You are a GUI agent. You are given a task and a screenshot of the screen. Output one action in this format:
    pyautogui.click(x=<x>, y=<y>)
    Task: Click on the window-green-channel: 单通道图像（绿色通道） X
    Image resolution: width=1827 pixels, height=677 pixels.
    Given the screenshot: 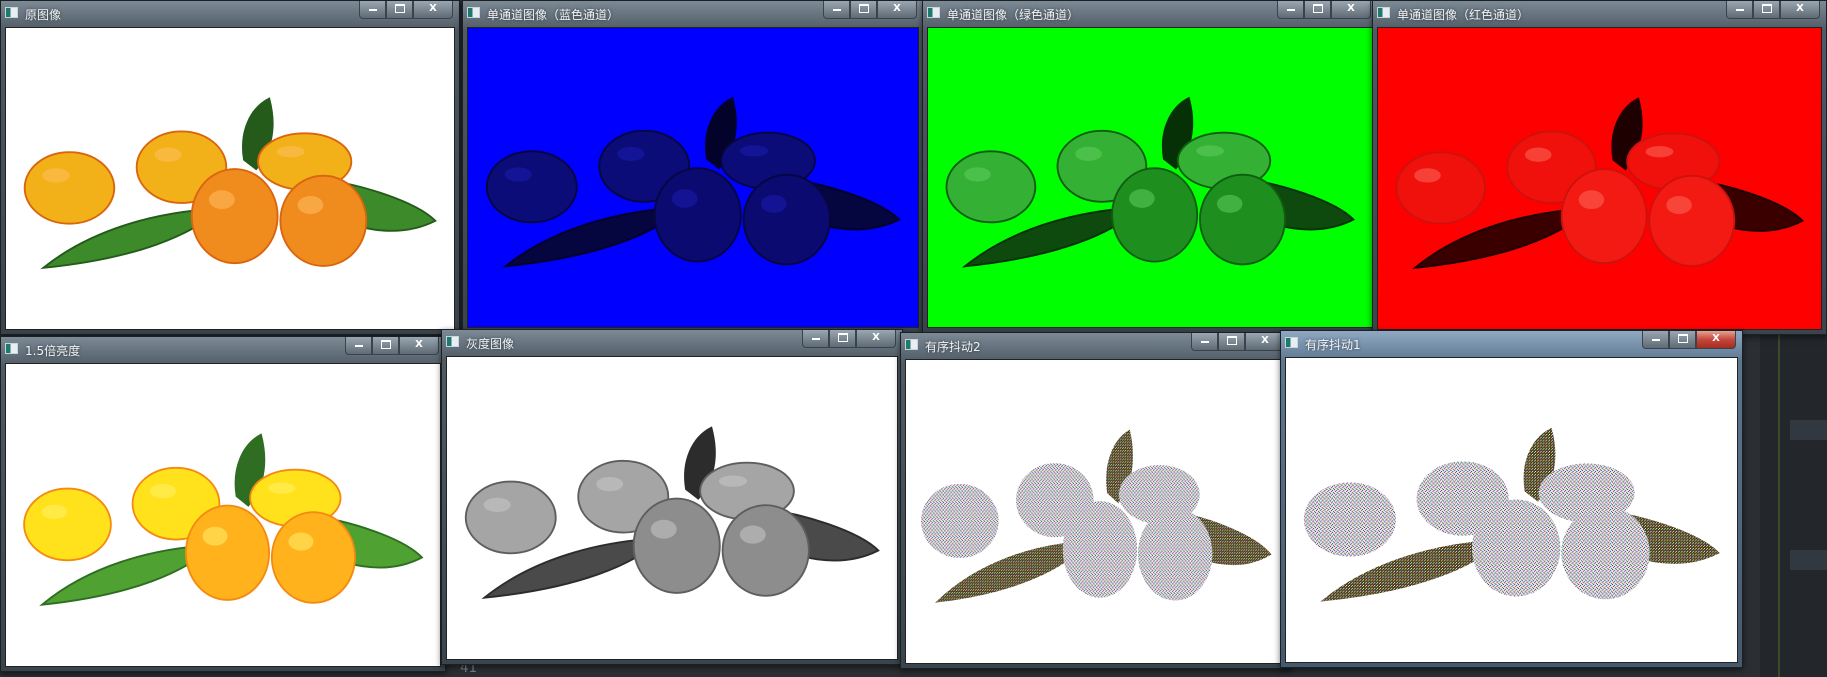 What is the action you would take?
    pyautogui.click(x=1150, y=166)
    